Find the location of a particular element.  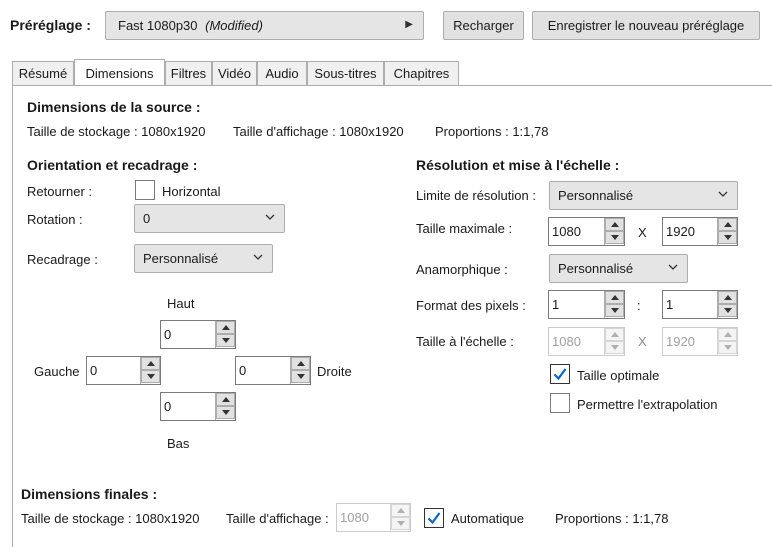

tab-subtitles: Sous-titres is located at coordinates (345, 73).